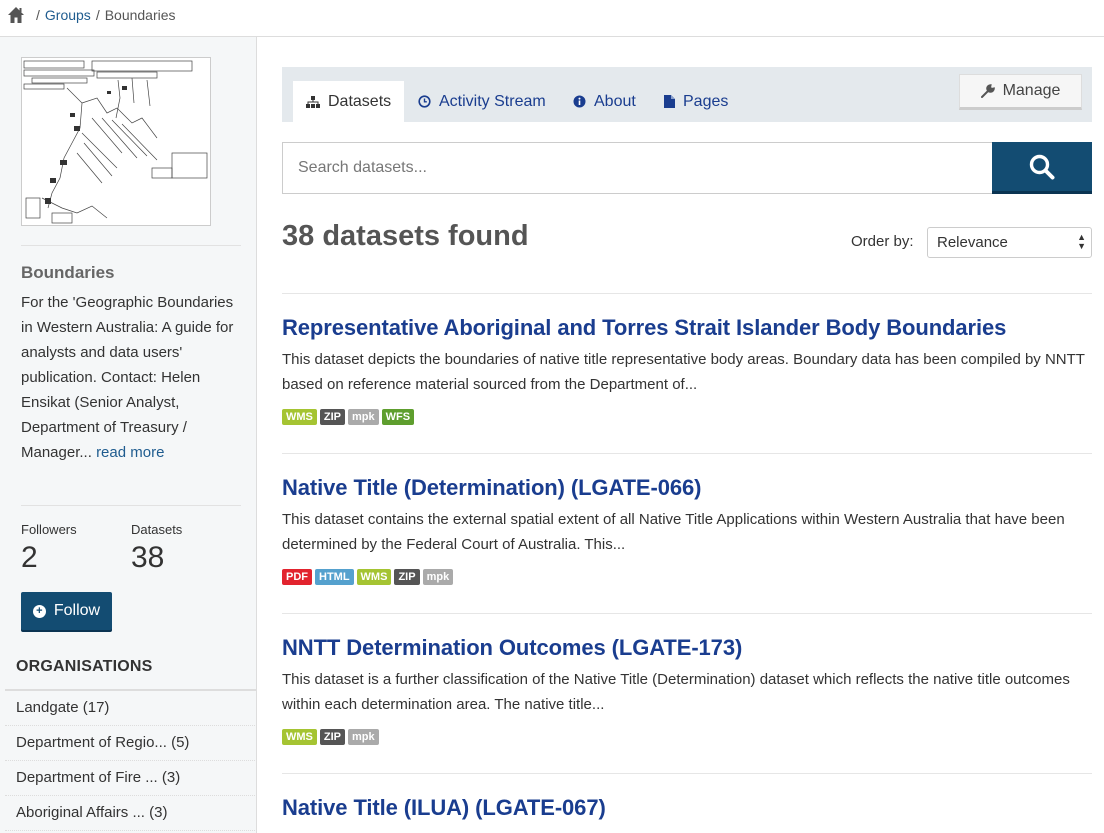 Image resolution: width=1104 pixels, height=833 pixels. What do you see at coordinates (49, 548) in the screenshot?
I see `followers-stat: Followers 2` at bounding box center [49, 548].